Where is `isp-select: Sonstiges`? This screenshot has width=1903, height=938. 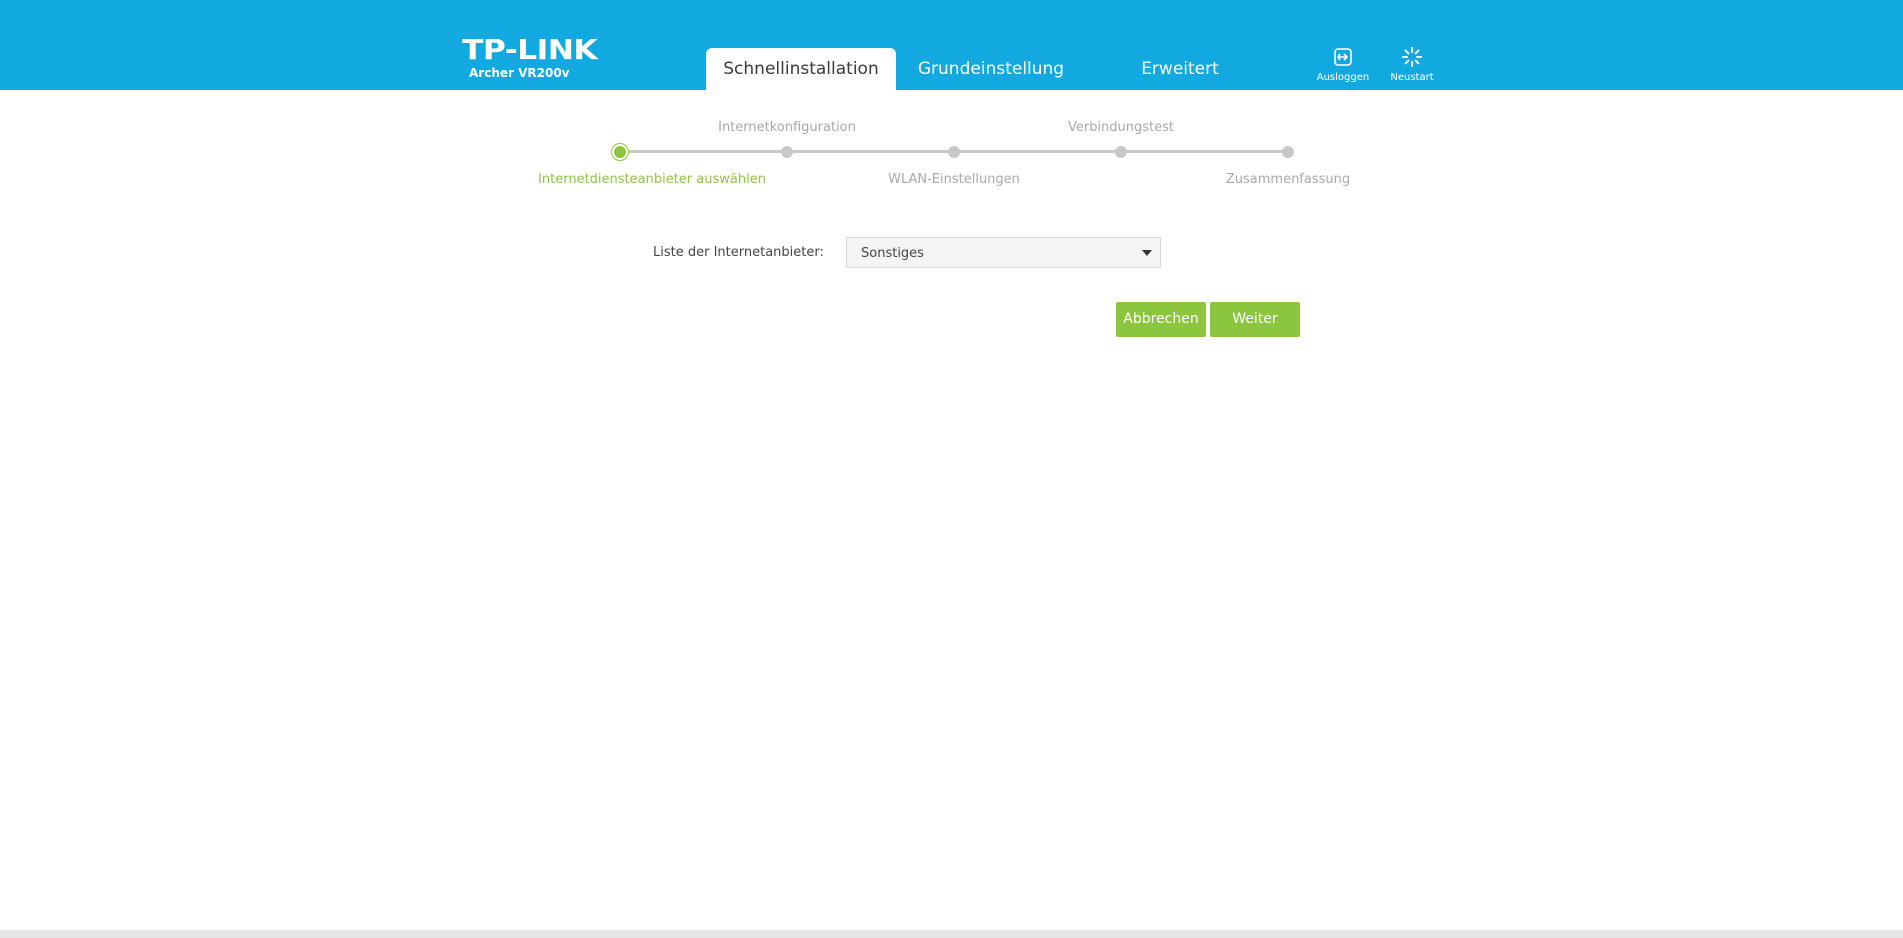
isp-select: Sonstiges is located at coordinates (1003, 252).